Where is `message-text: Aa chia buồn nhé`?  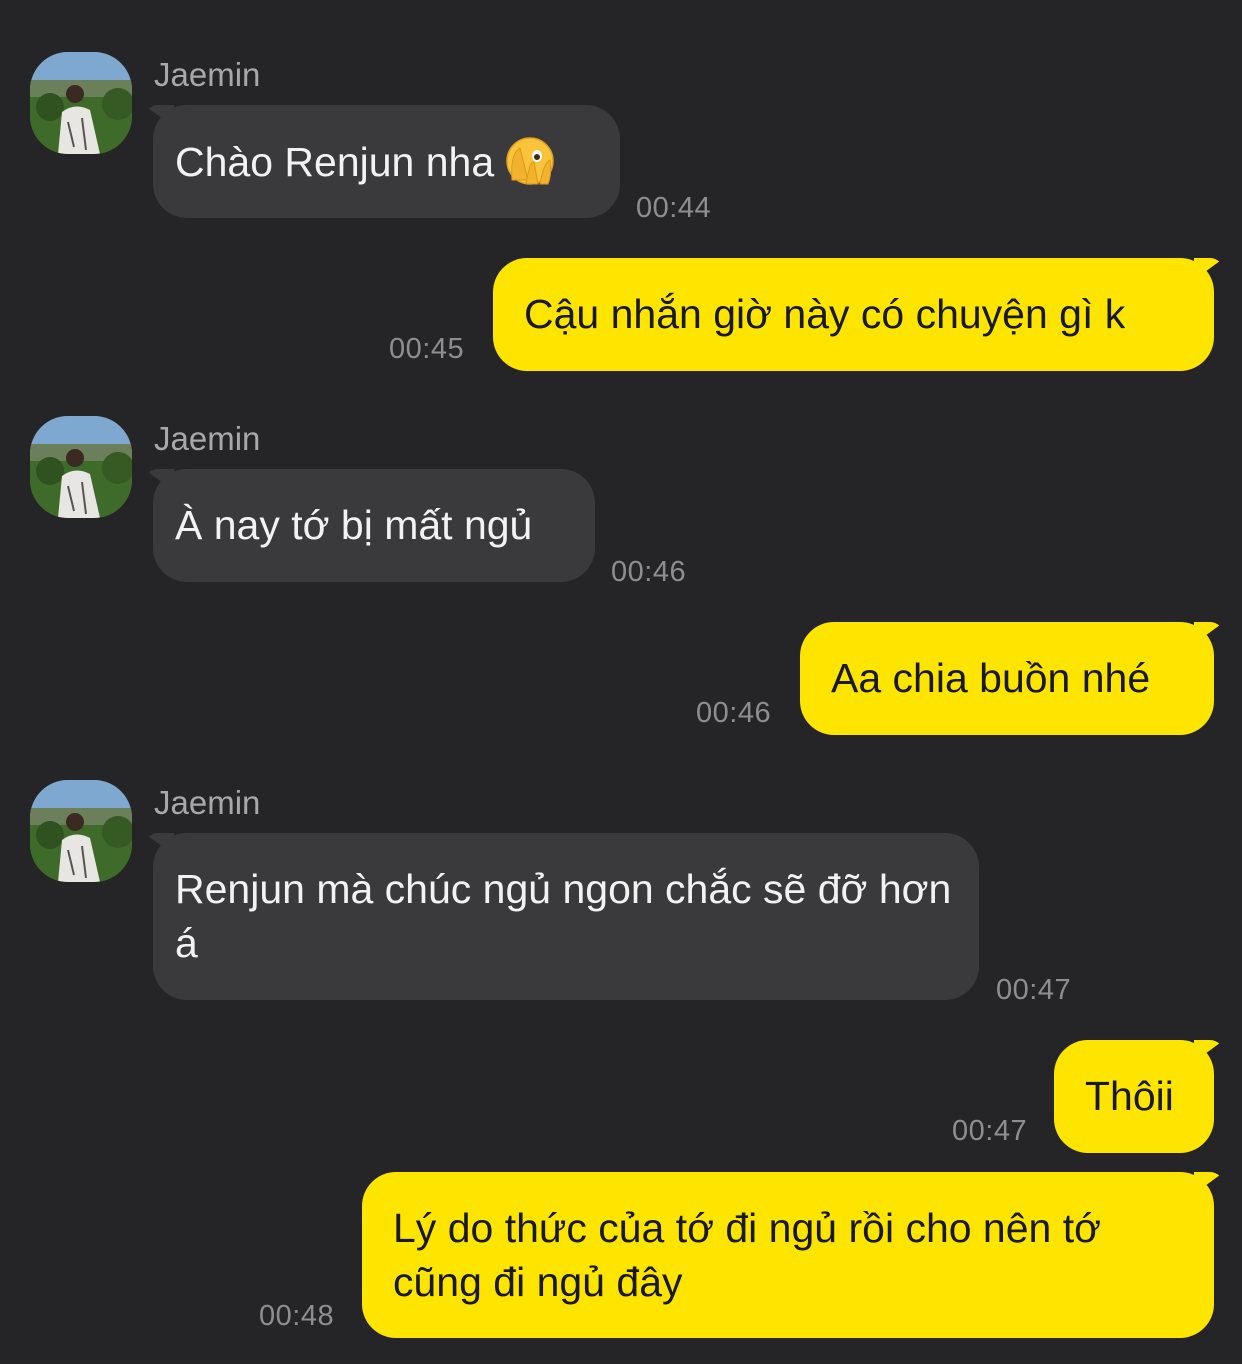
message-text: Aa chia buồn nhé is located at coordinates (991, 678).